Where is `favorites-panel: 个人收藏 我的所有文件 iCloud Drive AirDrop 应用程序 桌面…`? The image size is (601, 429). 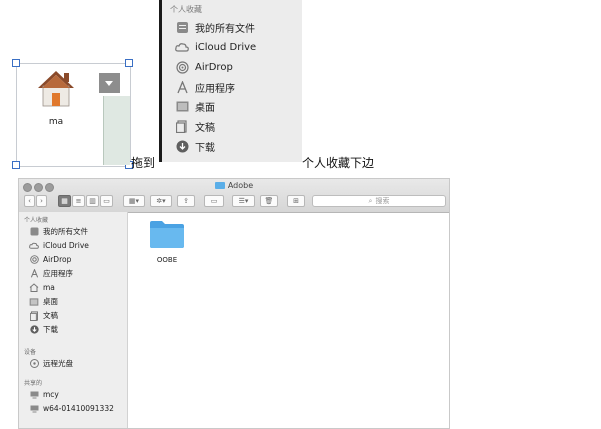
favorites-panel: 个人收藏 我的所有文件 iCloud Drive AirDrop 应用程序 桌面… is located at coordinates (230, 81).